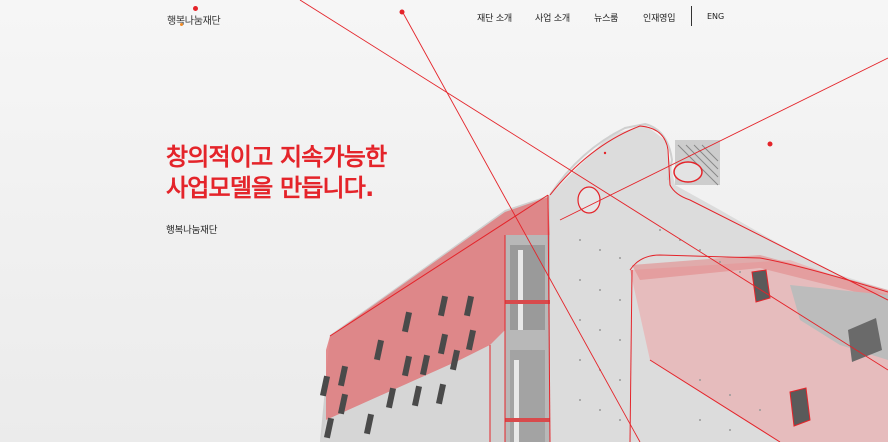  I want to click on nav-foundation-intro: 재단 소개, so click(494, 17).